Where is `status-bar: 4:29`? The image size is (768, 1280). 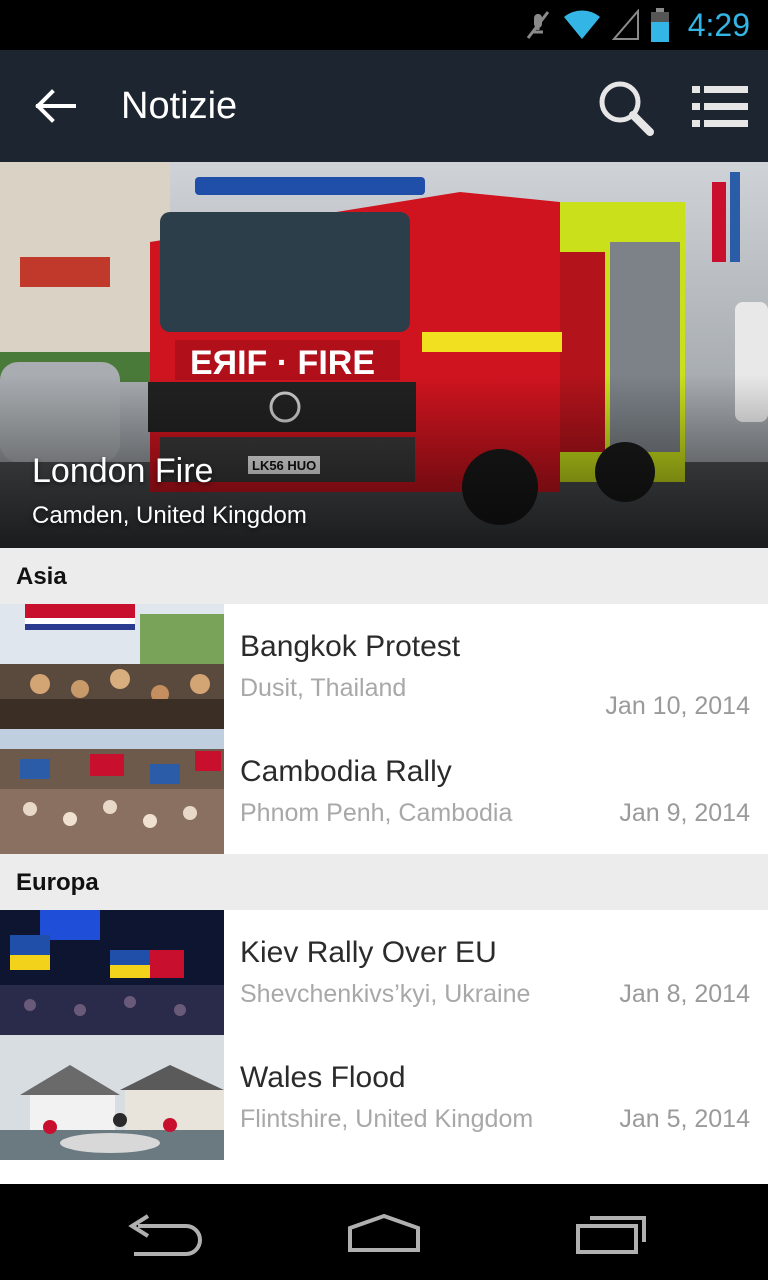 status-bar: 4:29 is located at coordinates (384, 25).